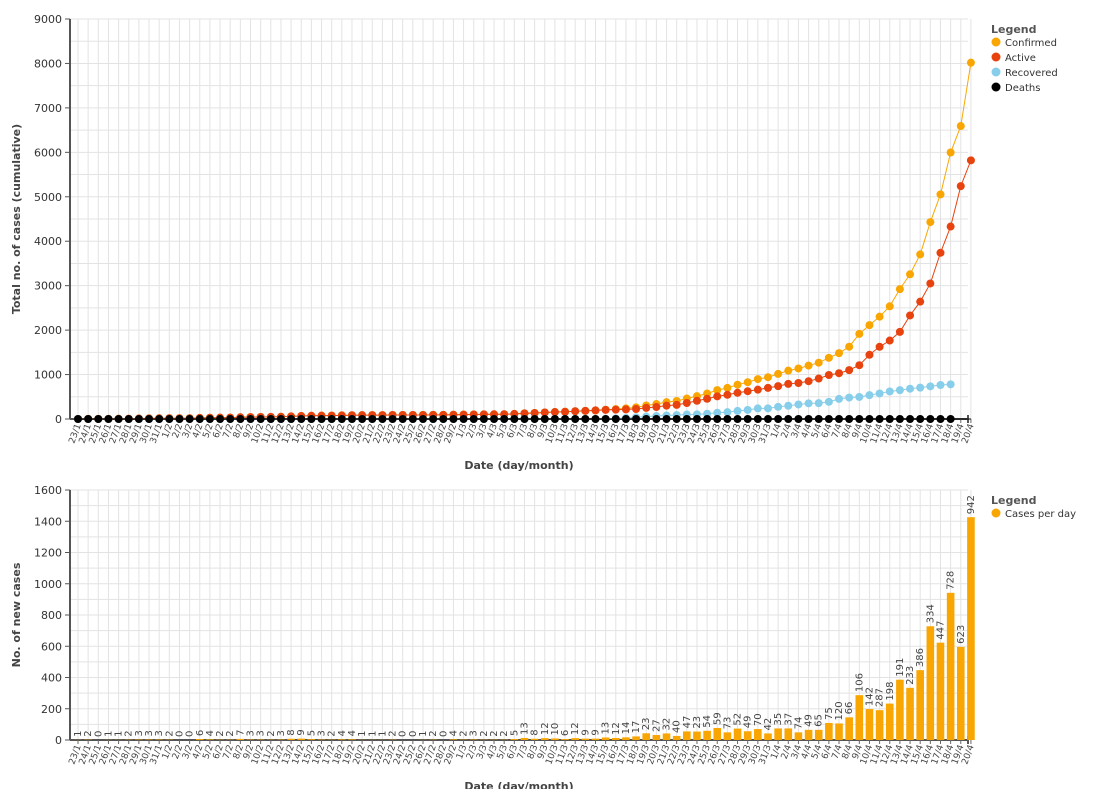  Describe the element at coordinates (951, 580) in the screenshot. I see `bar-data-label: 728` at that location.